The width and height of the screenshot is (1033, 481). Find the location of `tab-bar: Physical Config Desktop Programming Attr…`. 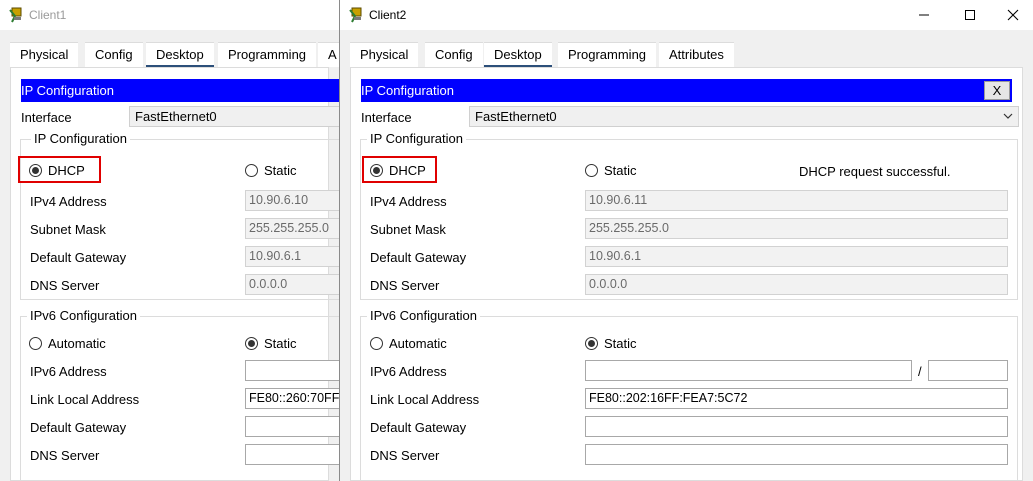

tab-bar: Physical Config Desktop Programming Attr… is located at coordinates (691, 54).